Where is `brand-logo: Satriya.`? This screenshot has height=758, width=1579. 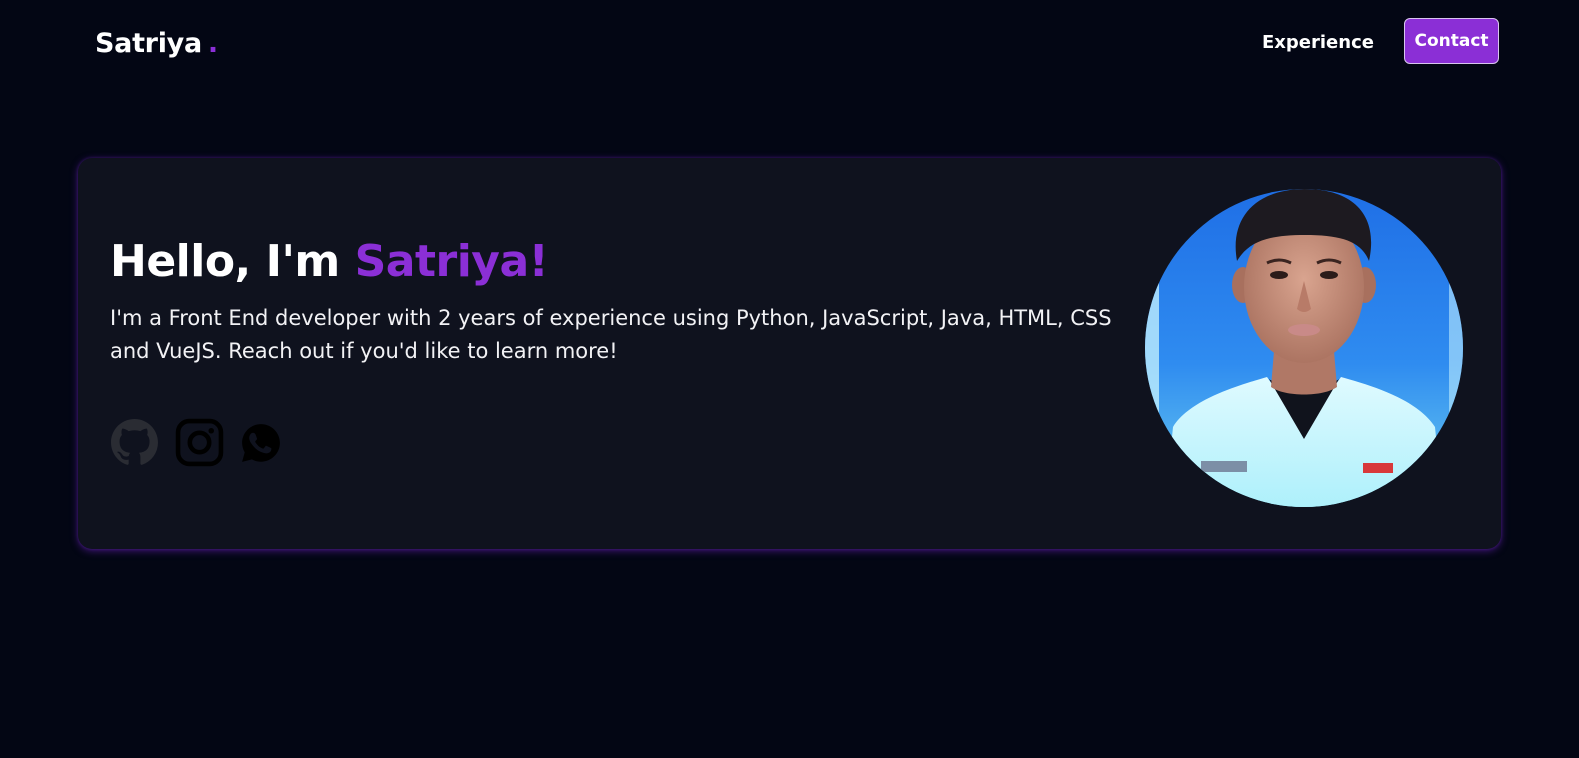 brand-logo: Satriya. is located at coordinates (156, 44).